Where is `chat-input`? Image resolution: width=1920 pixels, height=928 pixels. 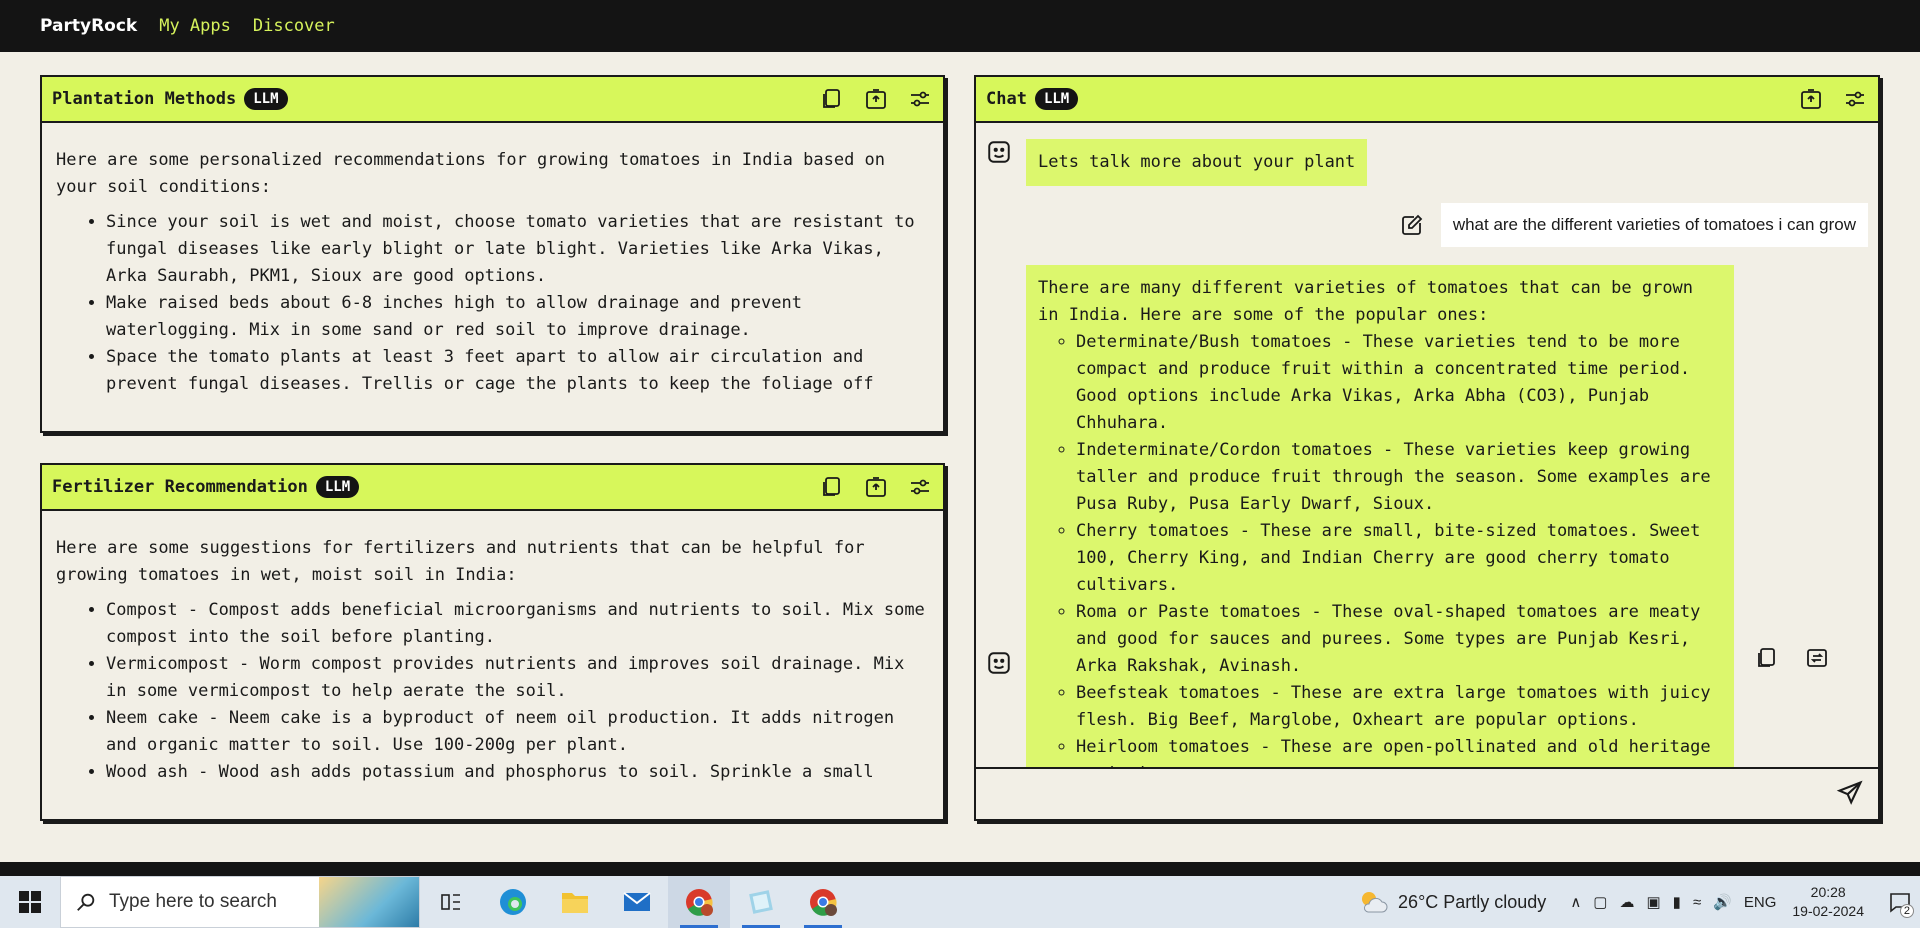 chat-input is located at coordinates (1406, 794).